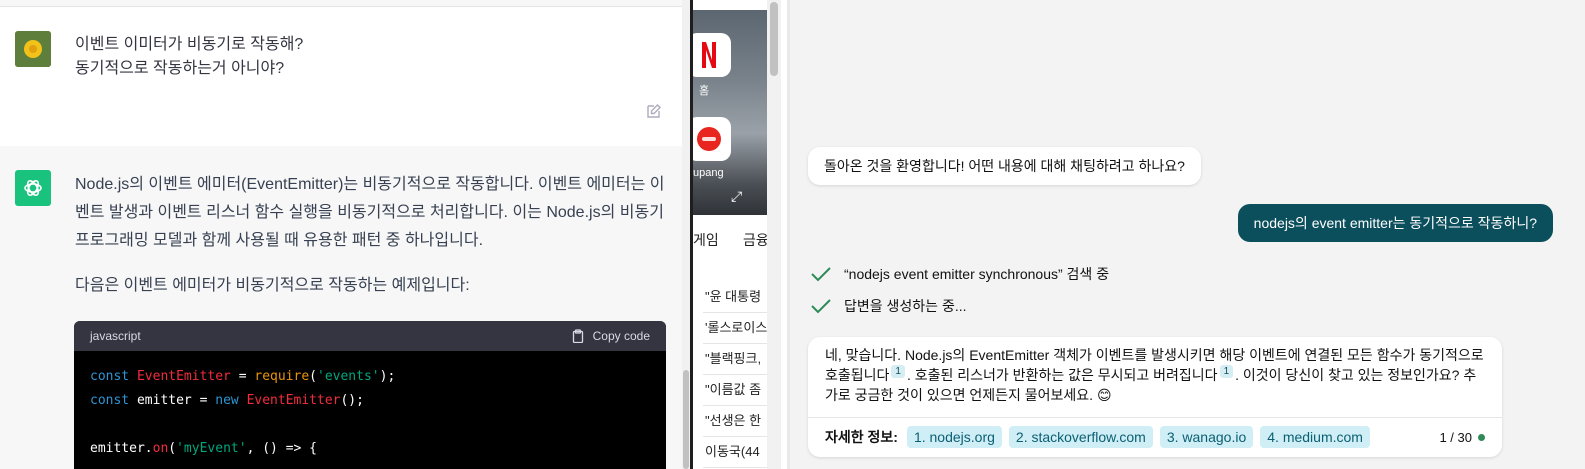  I want to click on turn-counter: 1 / 30, so click(1462, 437).